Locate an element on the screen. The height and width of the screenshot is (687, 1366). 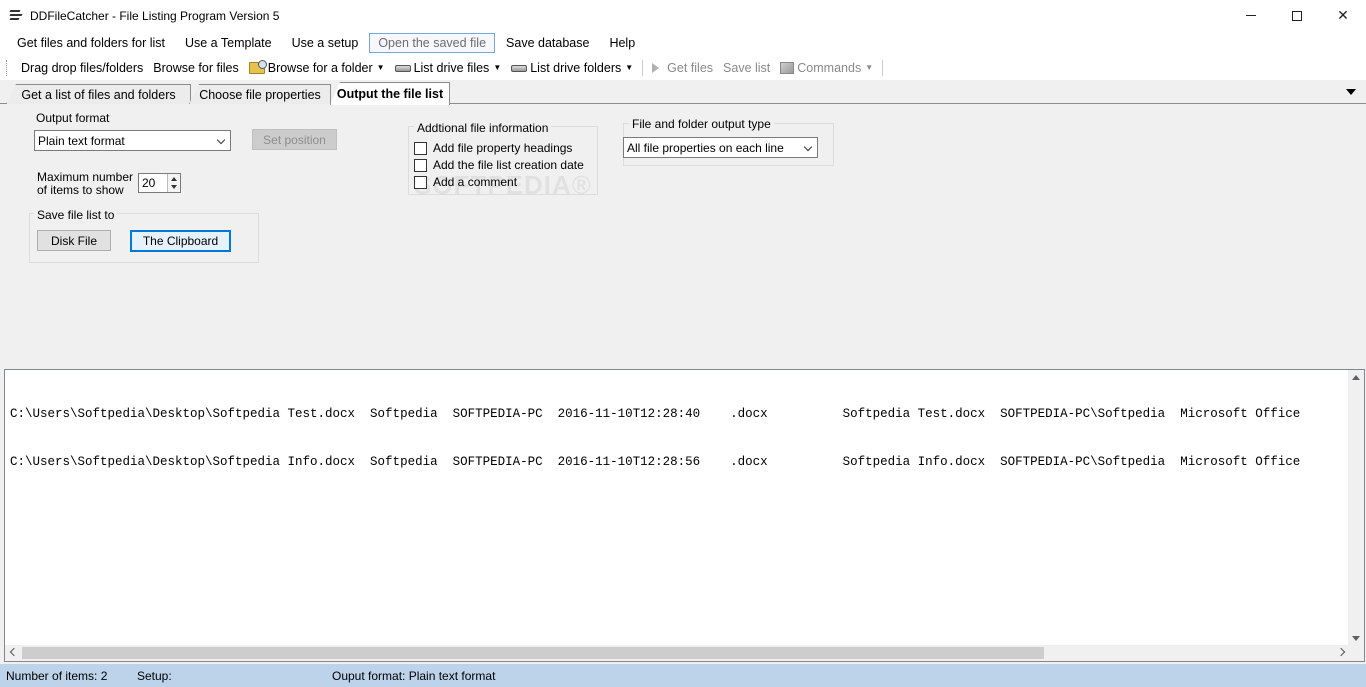
tab-list-dropdown-icon is located at coordinates (1351, 92).